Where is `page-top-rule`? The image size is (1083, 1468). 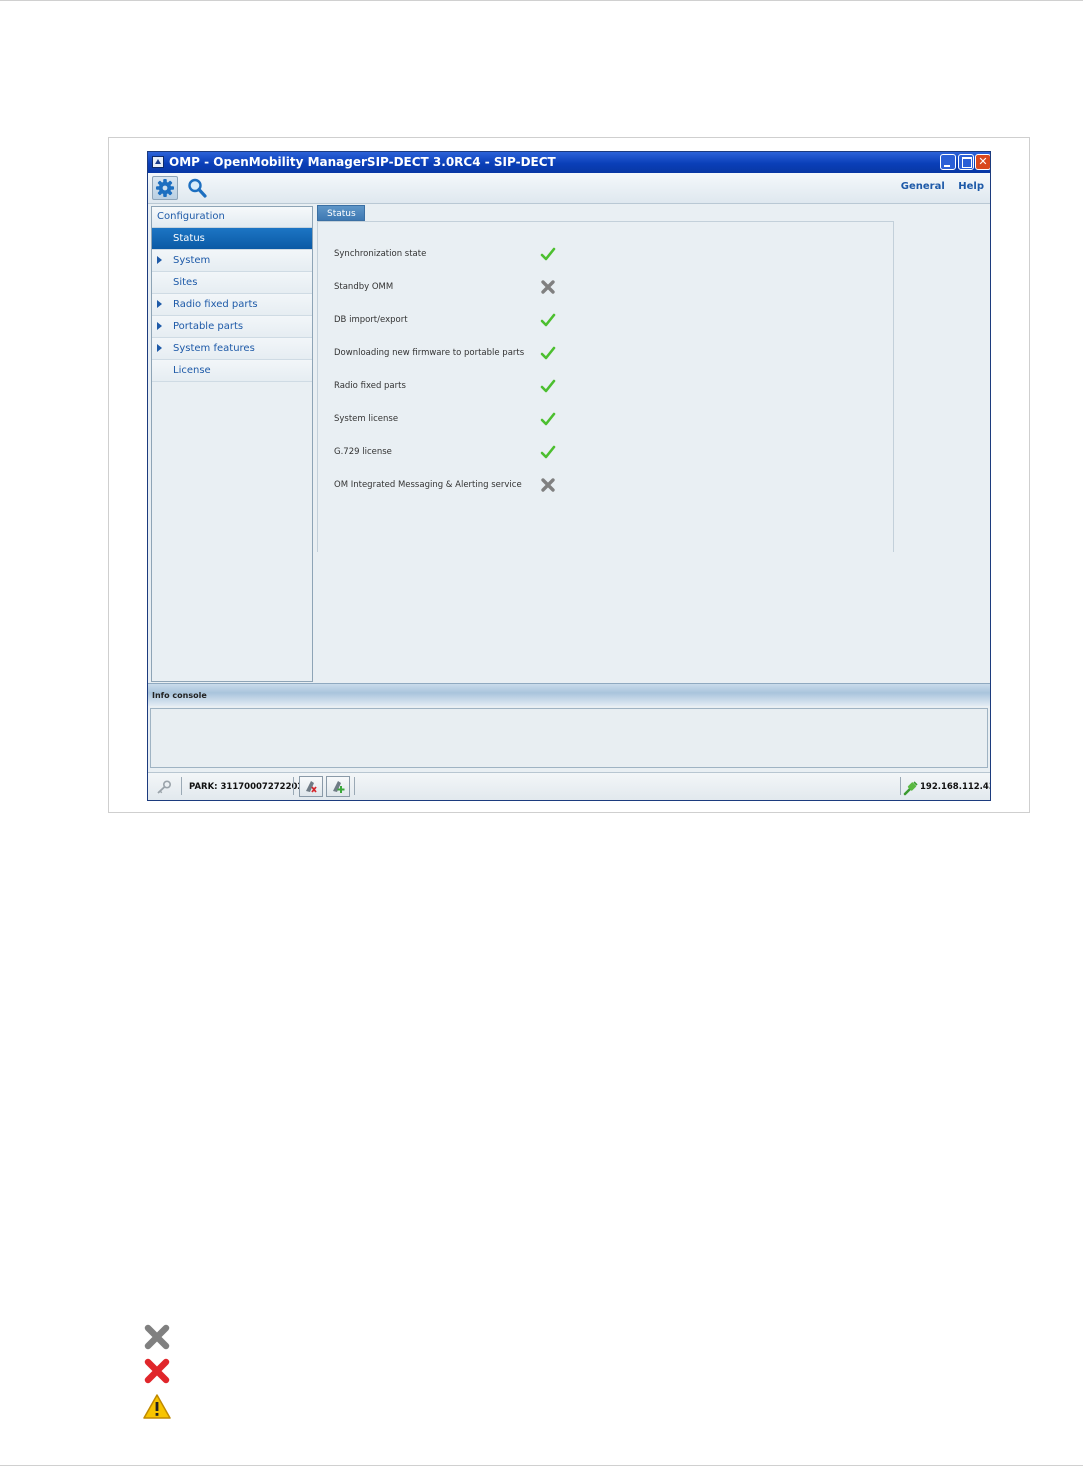
page-top-rule is located at coordinates (541, 0).